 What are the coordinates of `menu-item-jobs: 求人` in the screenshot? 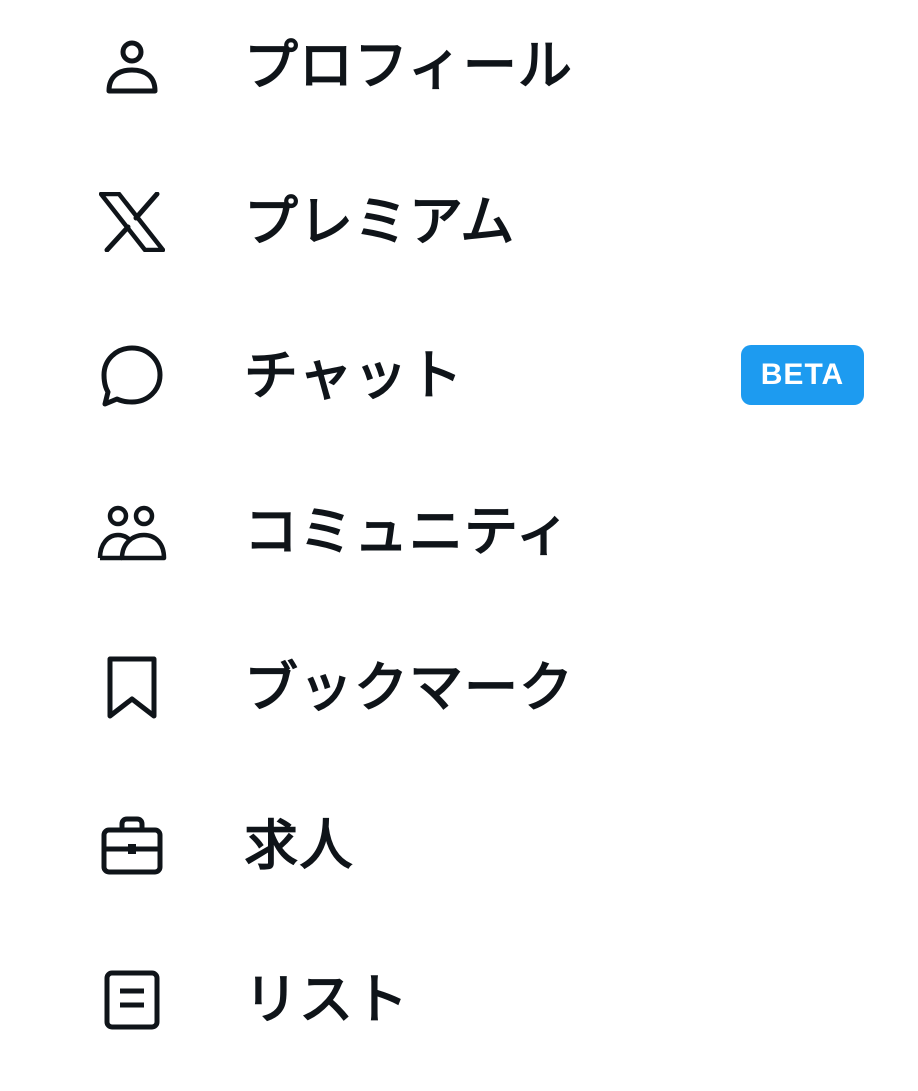 It's located at (459, 846).